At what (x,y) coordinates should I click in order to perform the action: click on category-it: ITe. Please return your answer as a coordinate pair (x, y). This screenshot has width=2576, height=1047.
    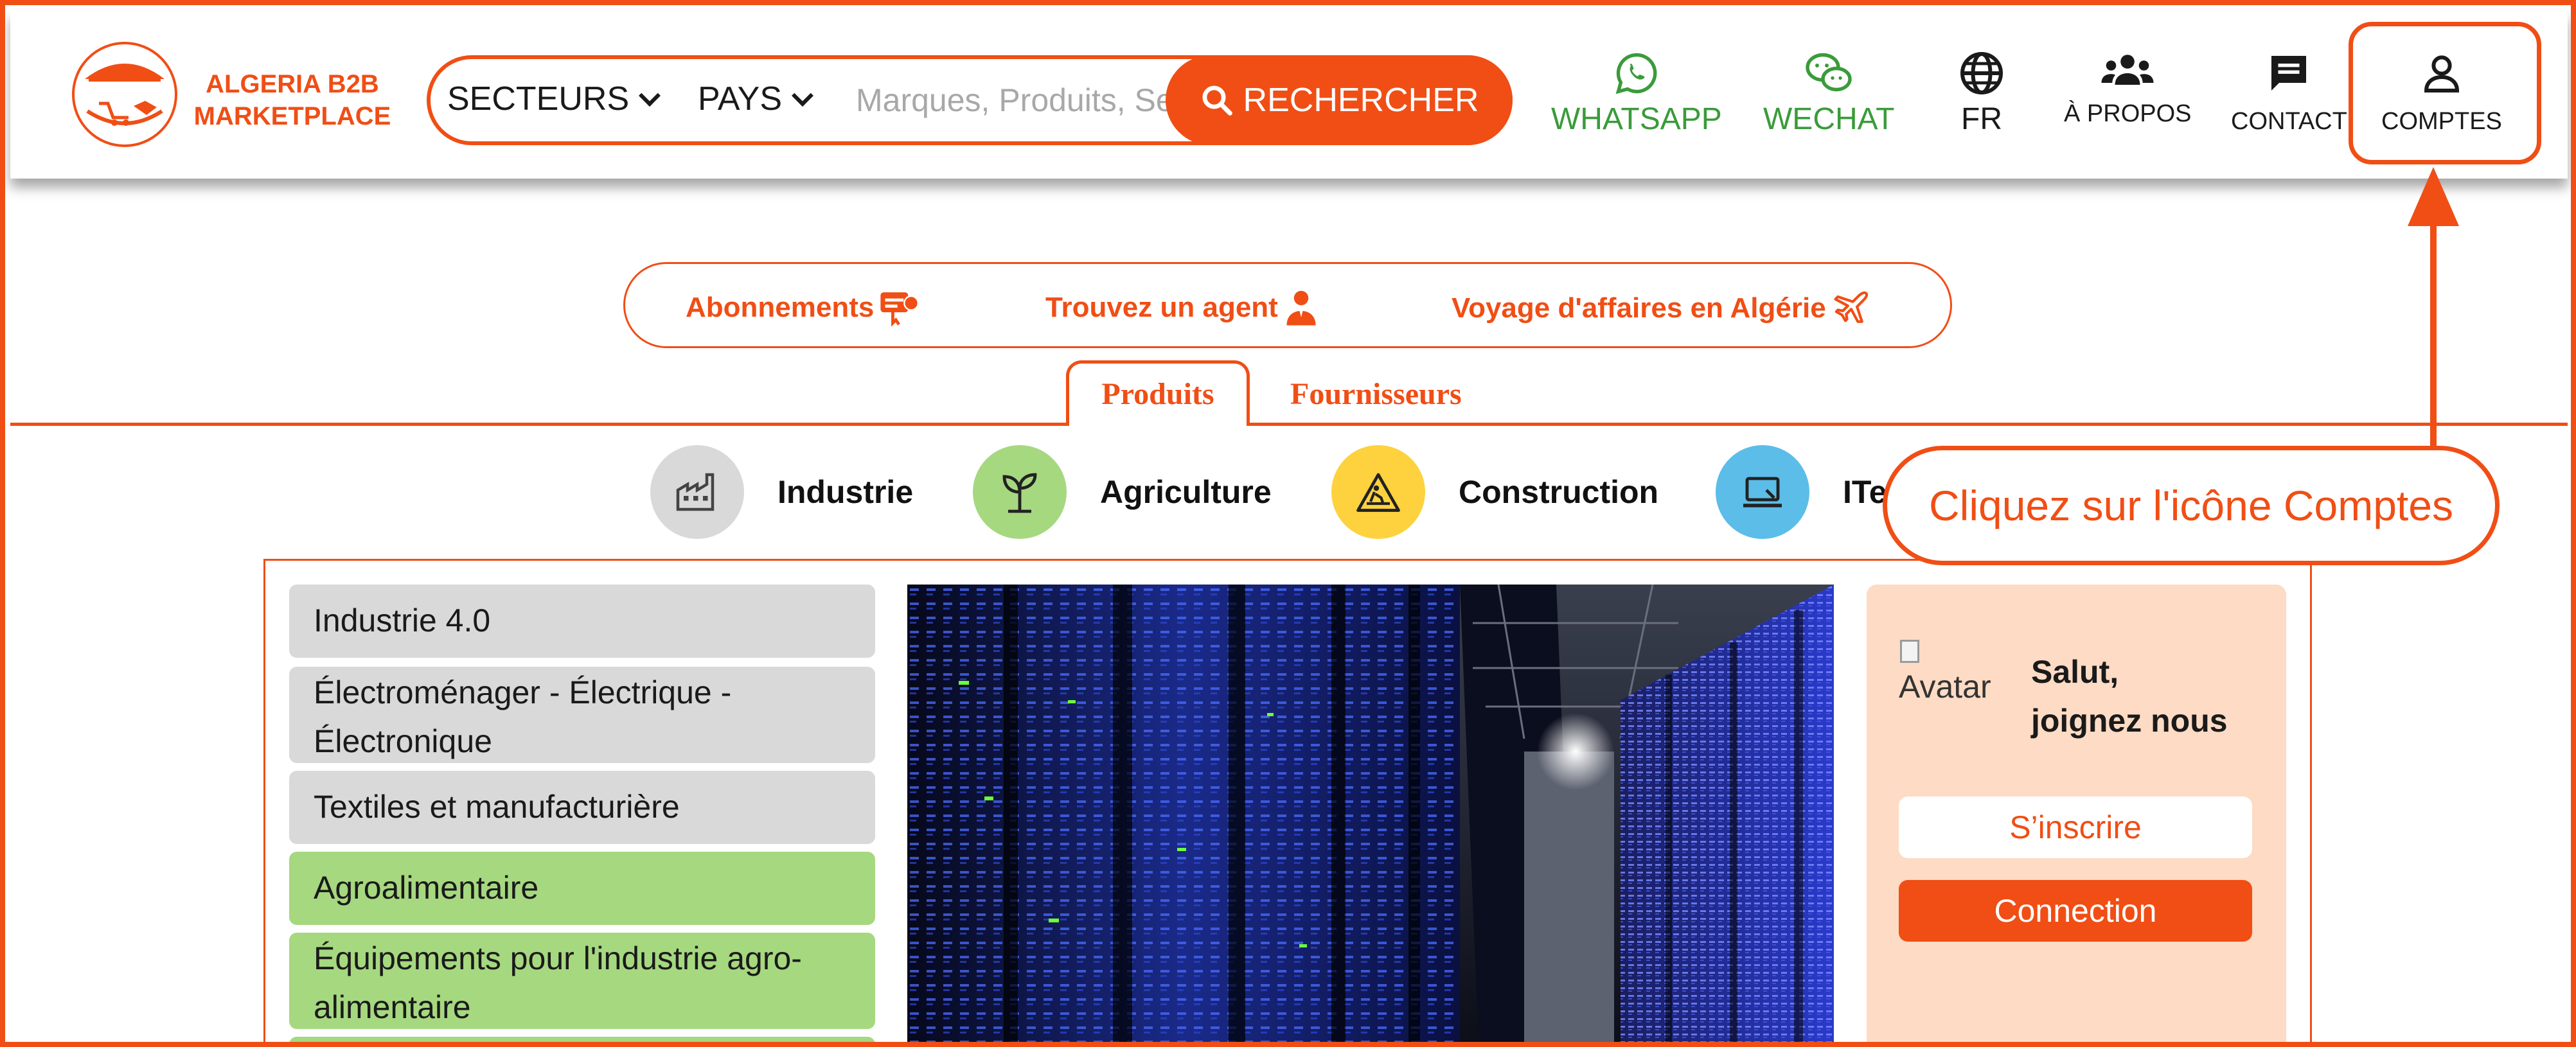
    Looking at the image, I should click on (1802, 492).